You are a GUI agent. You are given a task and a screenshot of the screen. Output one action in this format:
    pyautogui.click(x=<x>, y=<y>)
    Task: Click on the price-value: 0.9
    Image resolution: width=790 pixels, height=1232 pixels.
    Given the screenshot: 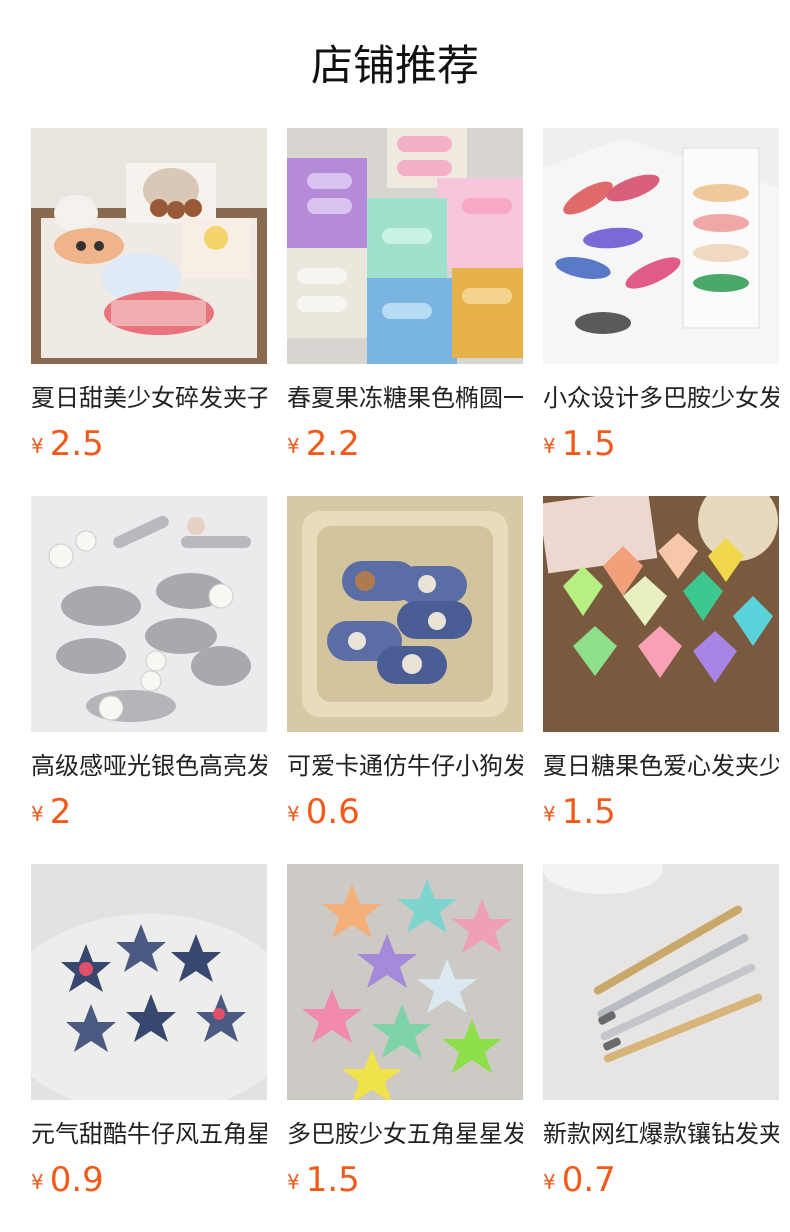 What is the action you would take?
    pyautogui.click(x=76, y=1180)
    